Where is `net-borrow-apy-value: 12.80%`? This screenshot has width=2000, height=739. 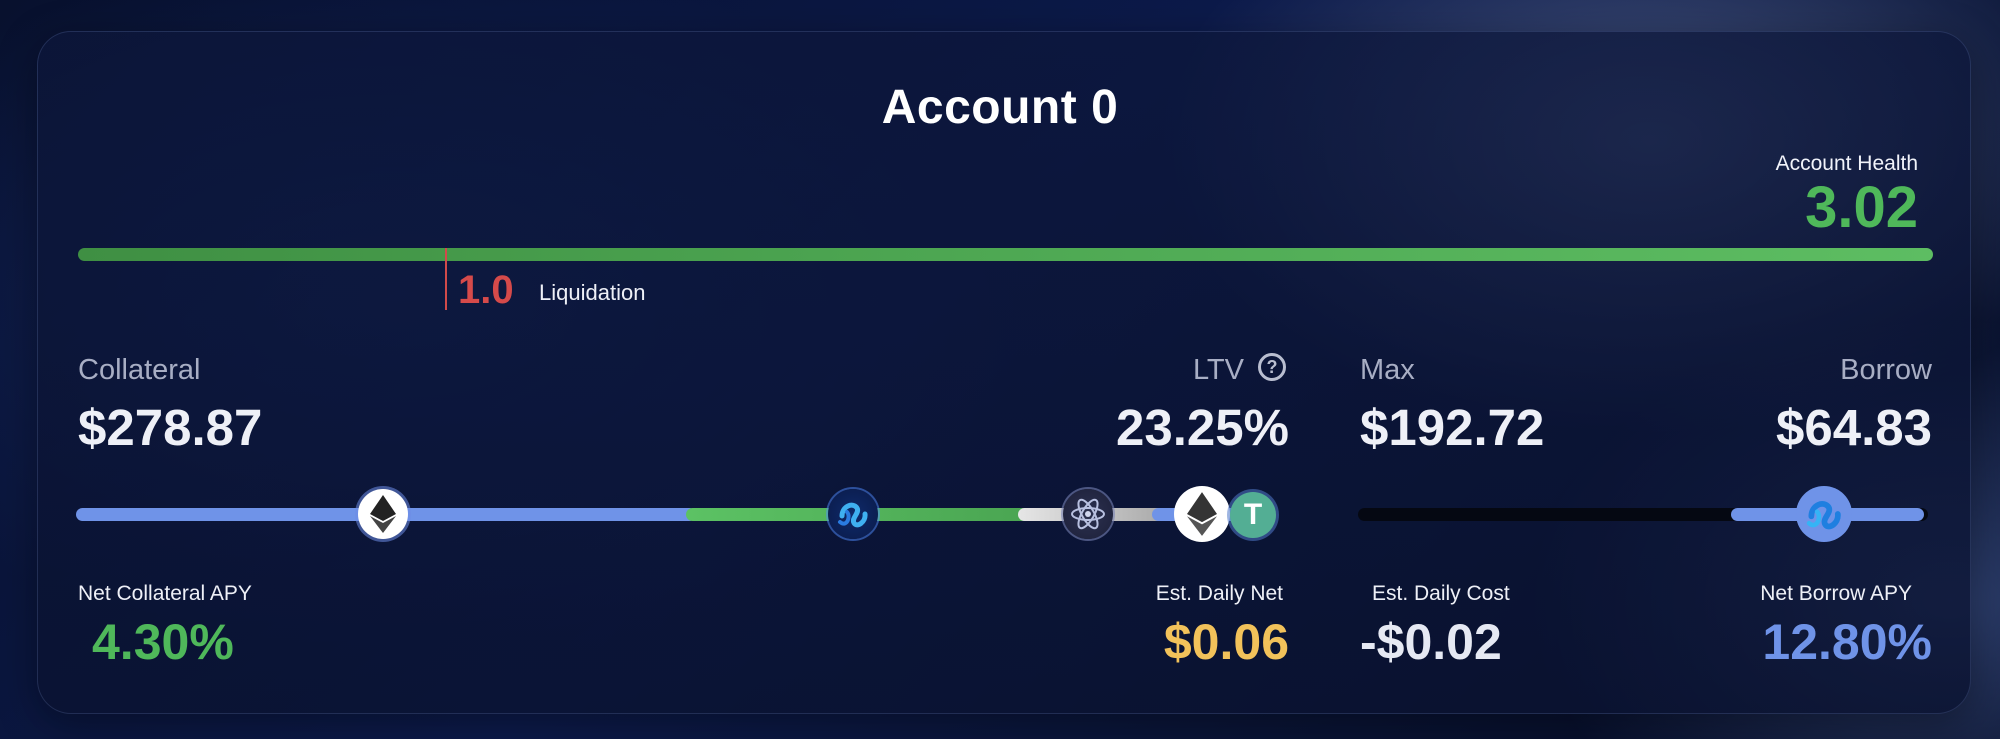
net-borrow-apy-value: 12.80% is located at coordinates (1847, 642).